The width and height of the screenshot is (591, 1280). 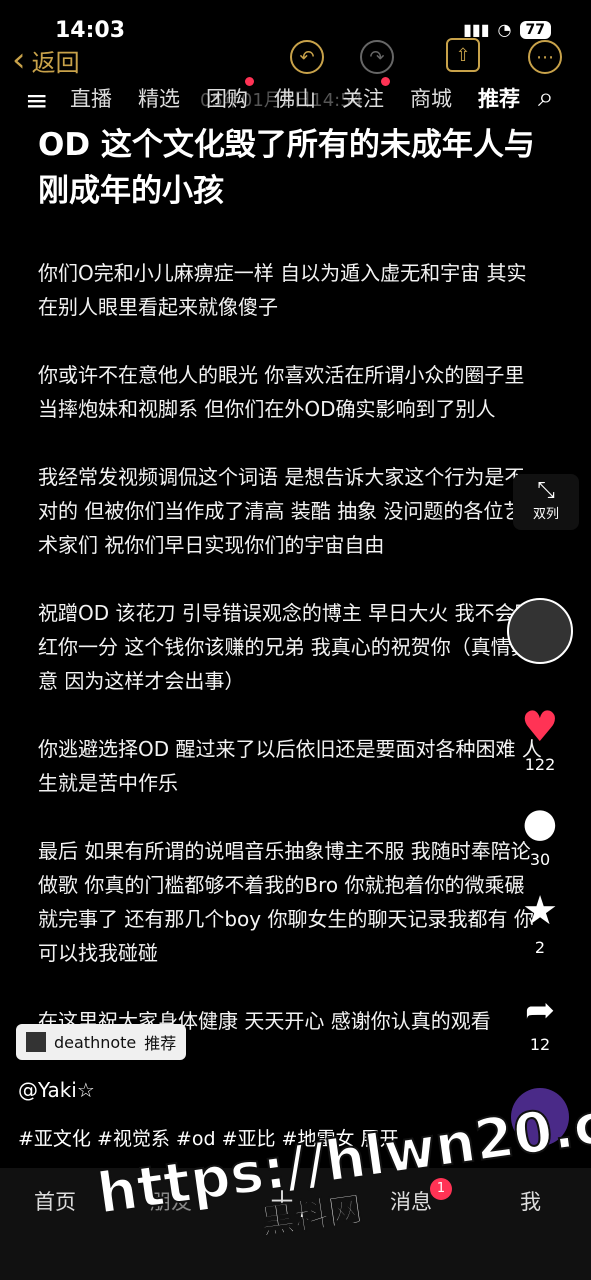 What do you see at coordinates (377, 57) in the screenshot?
I see `redo-icon: ↷` at bounding box center [377, 57].